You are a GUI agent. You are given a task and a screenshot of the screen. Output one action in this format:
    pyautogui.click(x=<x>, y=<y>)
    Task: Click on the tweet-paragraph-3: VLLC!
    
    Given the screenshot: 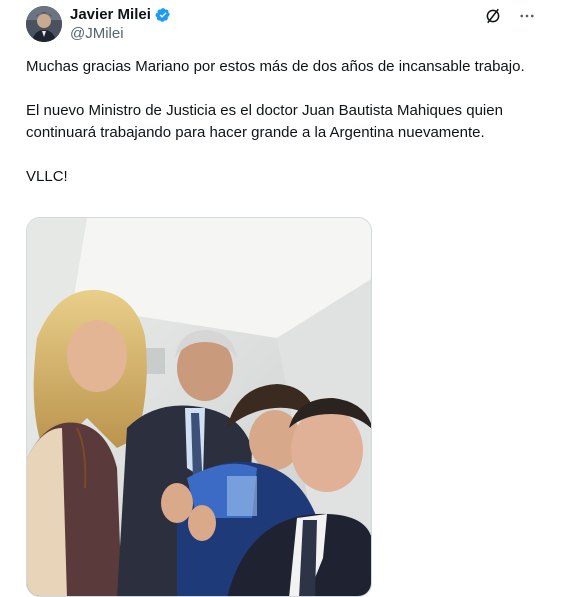 What is the action you would take?
    pyautogui.click(x=47, y=176)
    